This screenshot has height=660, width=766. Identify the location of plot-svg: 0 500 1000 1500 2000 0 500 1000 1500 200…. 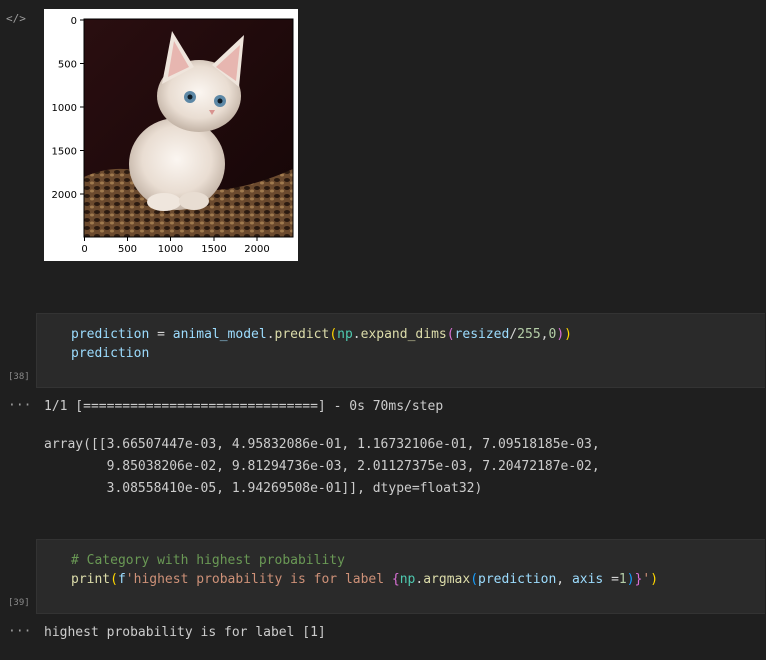
(173, 135).